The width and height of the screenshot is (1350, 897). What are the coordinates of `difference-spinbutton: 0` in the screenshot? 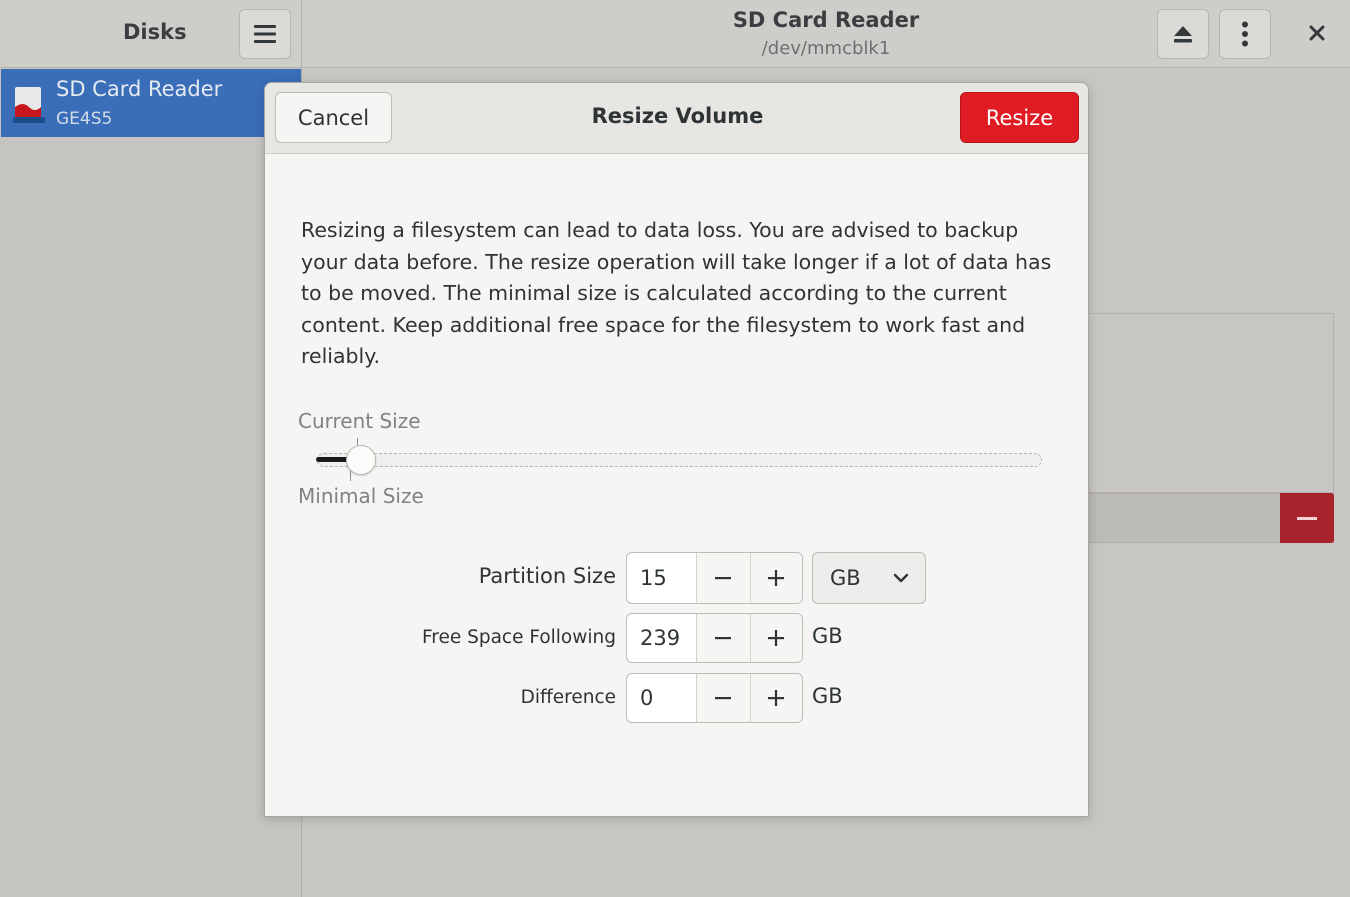 It's located at (714, 698).